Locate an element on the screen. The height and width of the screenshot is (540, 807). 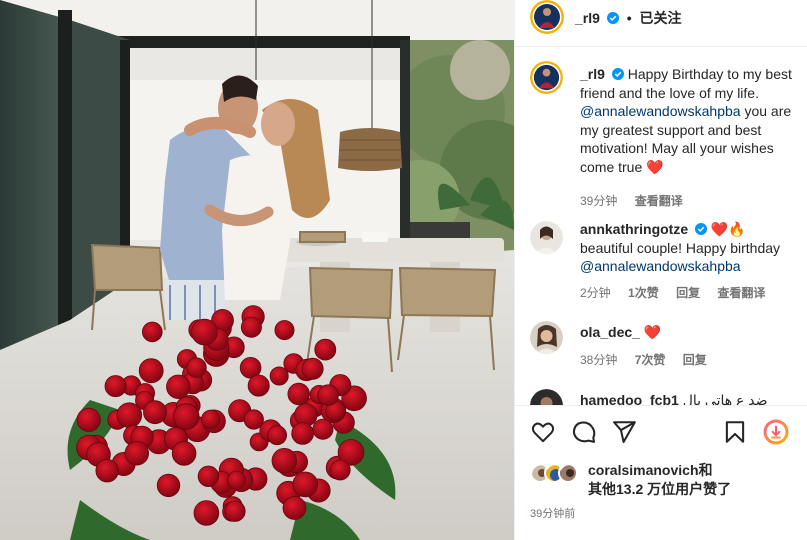
download-icon is located at coordinates (776, 432).